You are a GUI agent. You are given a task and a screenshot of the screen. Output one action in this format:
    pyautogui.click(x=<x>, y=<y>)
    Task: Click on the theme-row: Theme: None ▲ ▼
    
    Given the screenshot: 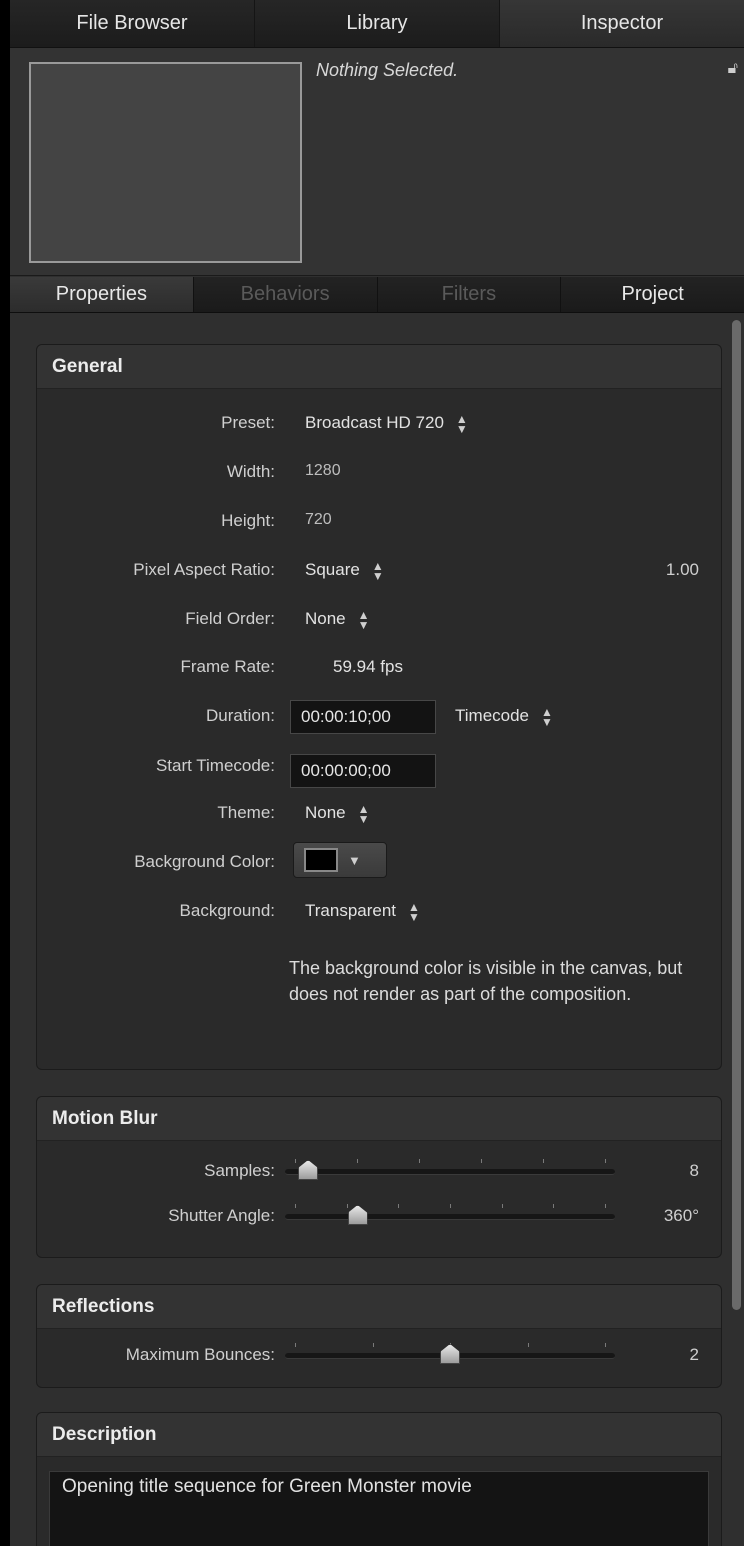 What is the action you would take?
    pyautogui.click(x=380, y=814)
    